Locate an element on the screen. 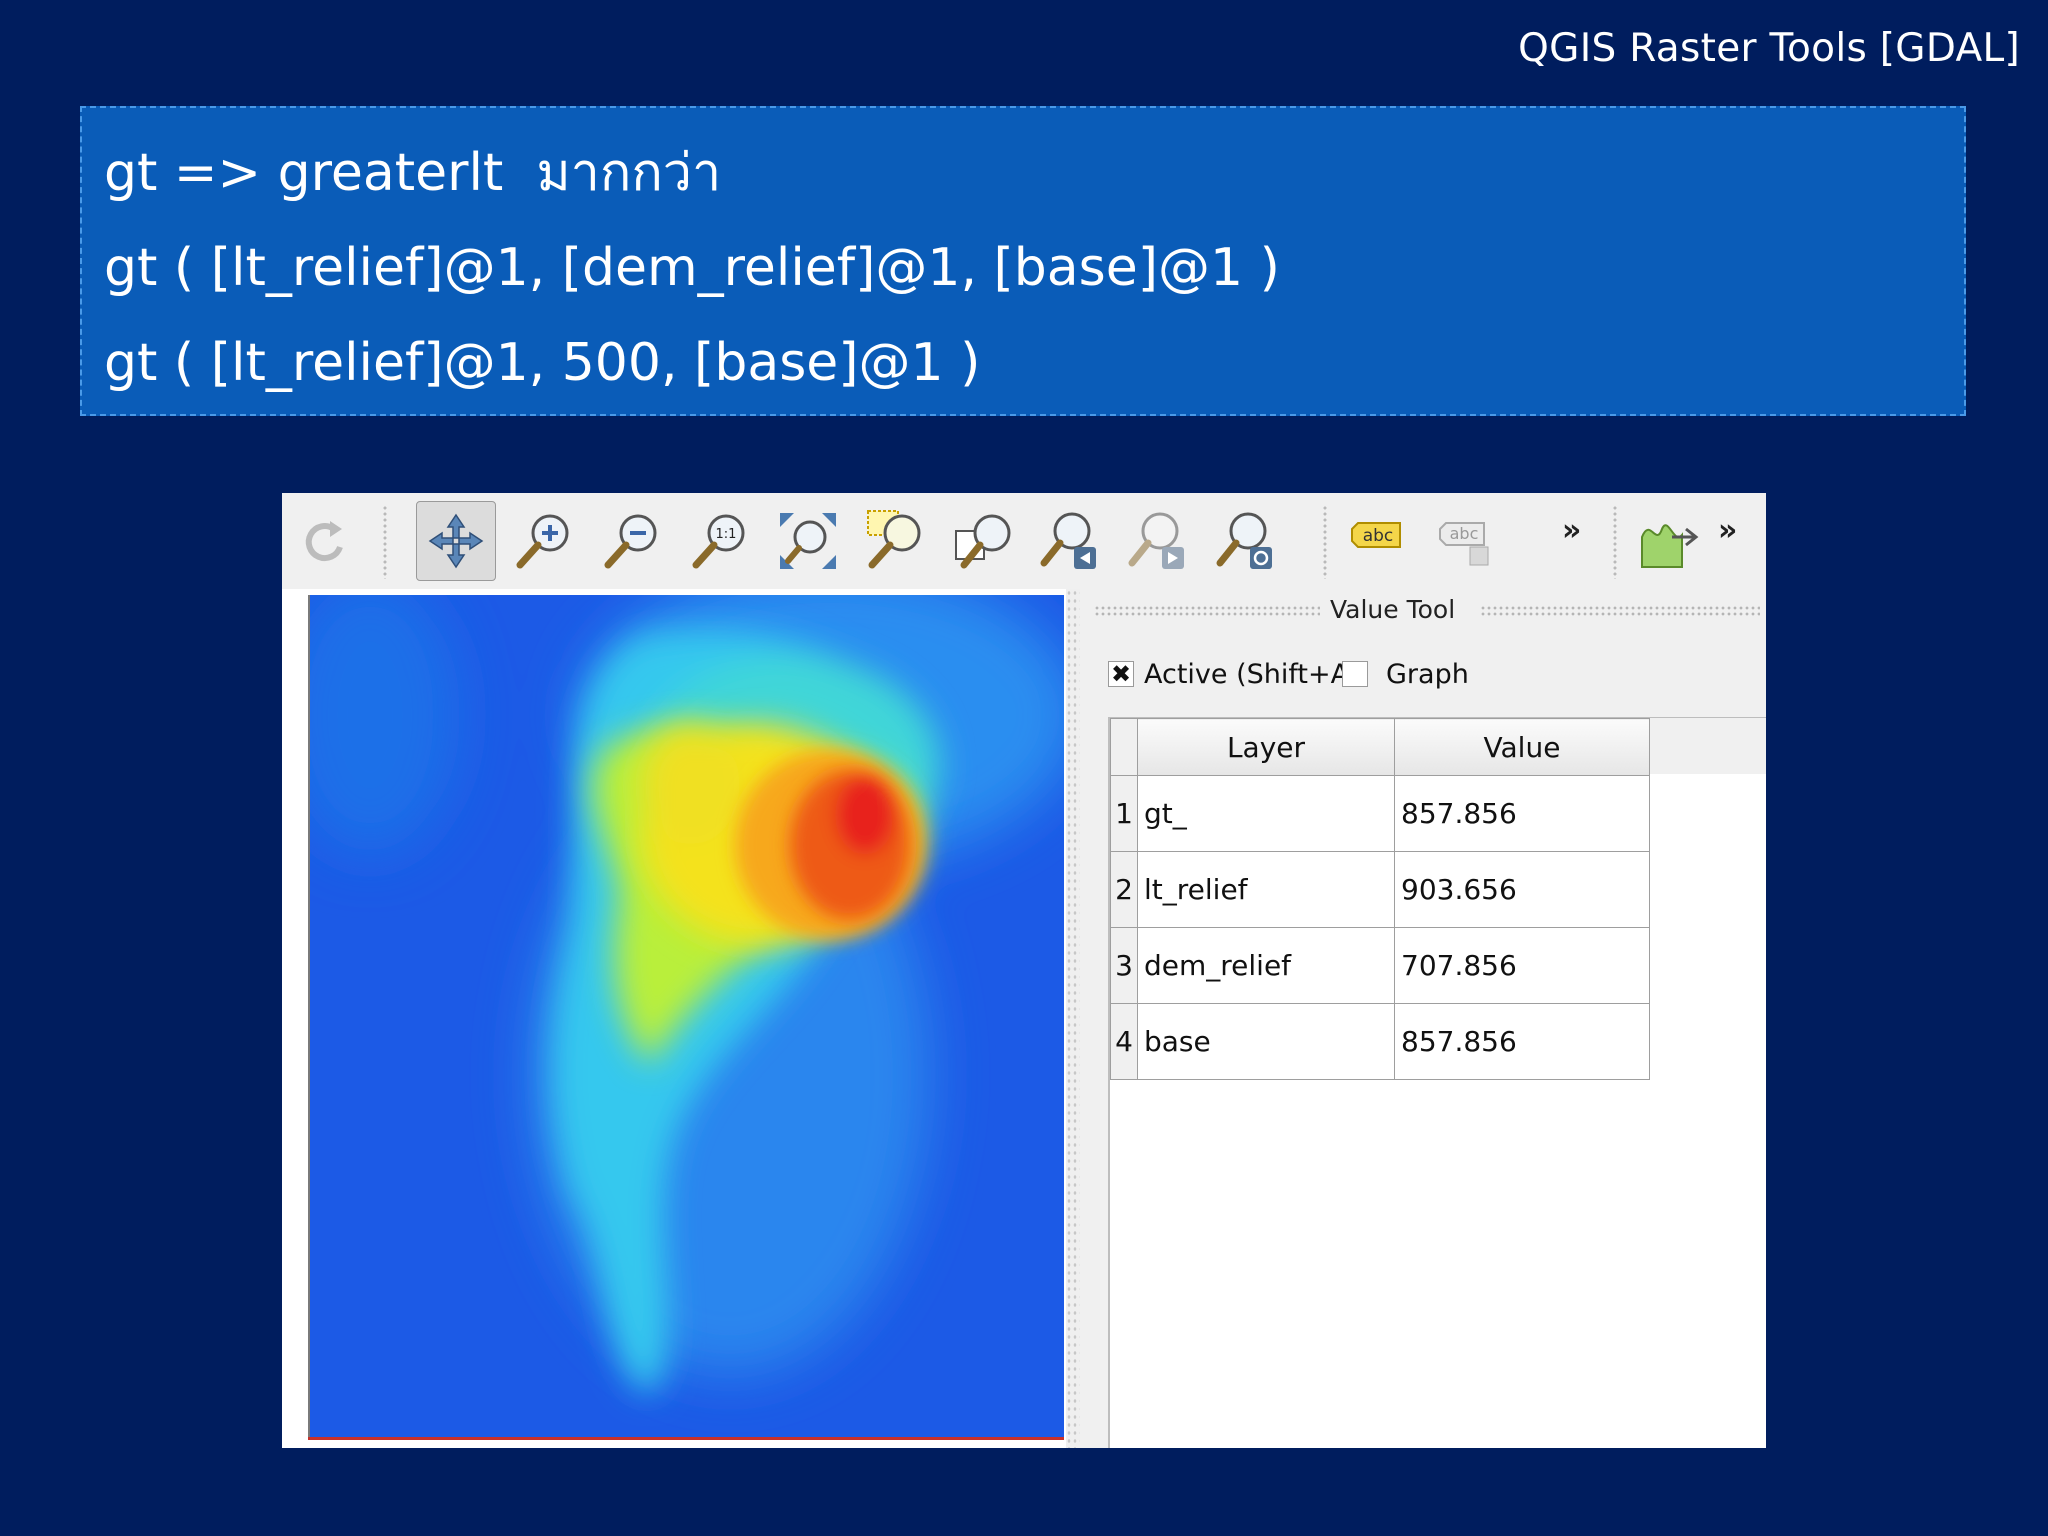 Image resolution: width=2048 pixels, height=1536 pixels. zoom-in-icon is located at coordinates (544, 541).